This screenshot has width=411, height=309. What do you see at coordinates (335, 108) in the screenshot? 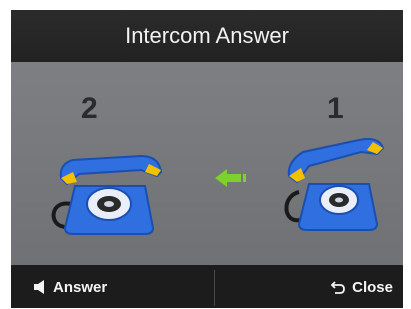
I see `station-1-label: 1` at bounding box center [335, 108].